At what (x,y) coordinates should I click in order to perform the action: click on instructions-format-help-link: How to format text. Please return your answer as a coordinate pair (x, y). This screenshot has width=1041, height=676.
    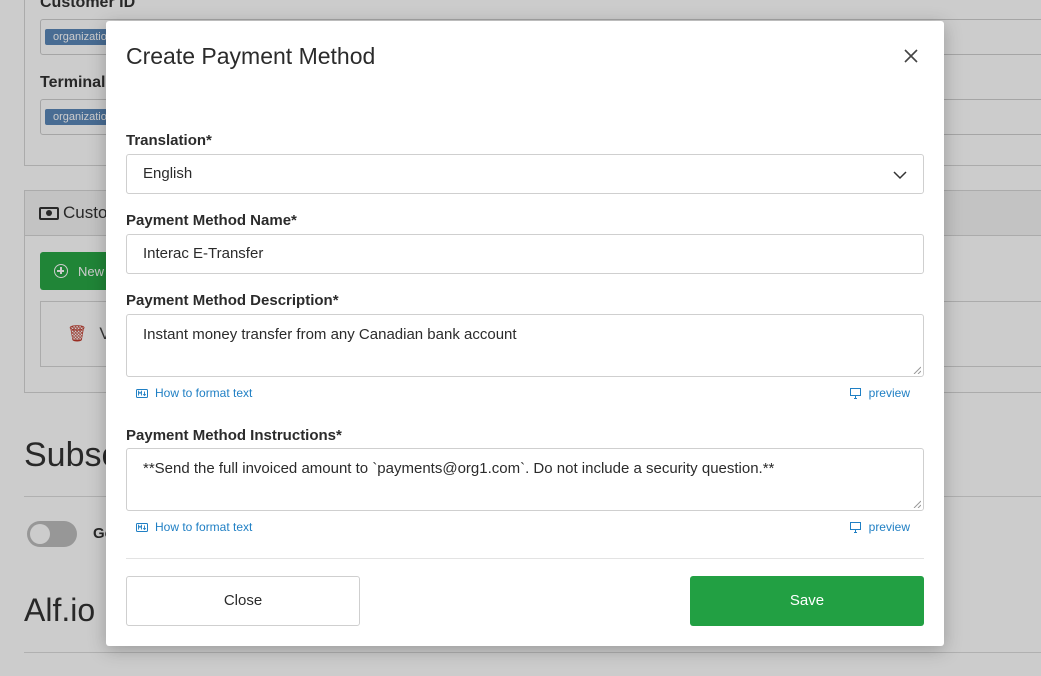
    Looking at the image, I should click on (194, 527).